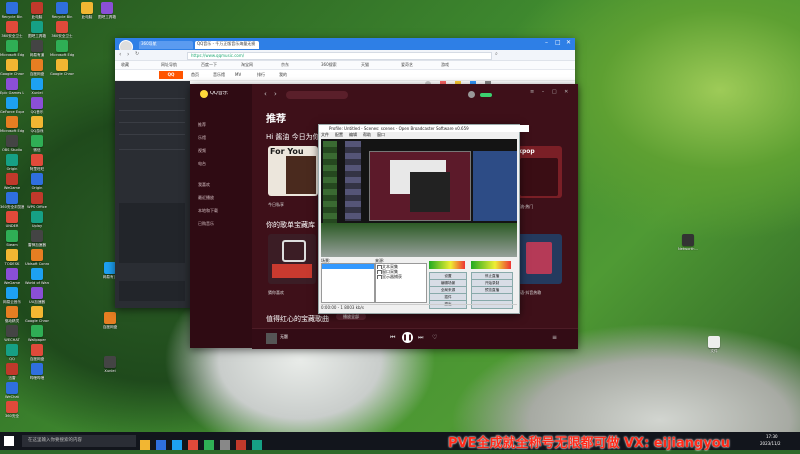 The image size is (800, 454). Describe the element at coordinates (227, 45) in the screenshot. I see `tab-qqmusic: QQ音乐 - 千万正版音乐海量无损` at that location.